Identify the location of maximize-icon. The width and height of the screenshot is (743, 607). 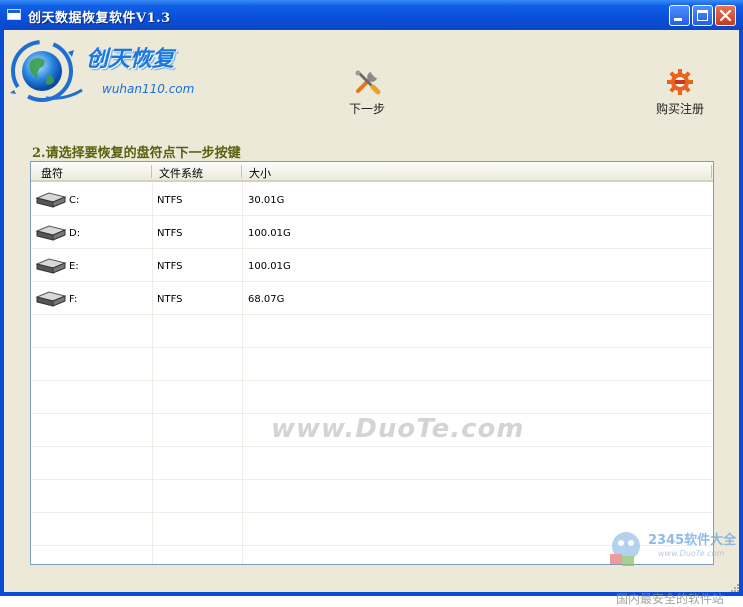
(702, 15).